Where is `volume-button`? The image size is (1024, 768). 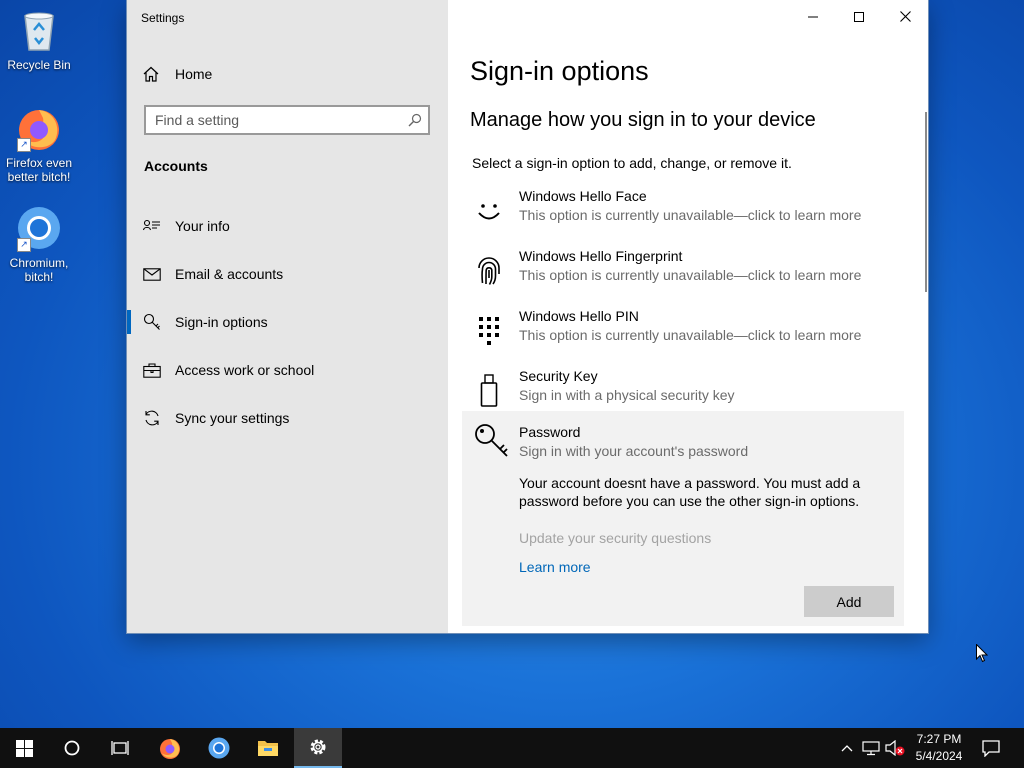
volume-button is located at coordinates (895, 748).